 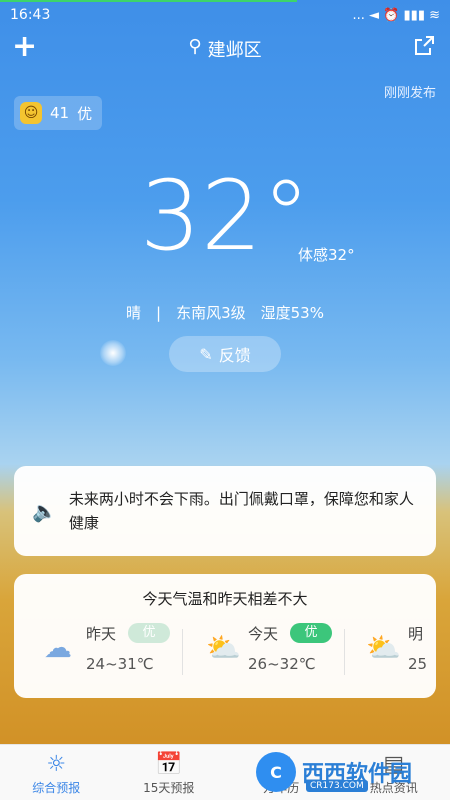 What do you see at coordinates (113, 353) in the screenshot?
I see `sun-glow` at bounding box center [113, 353].